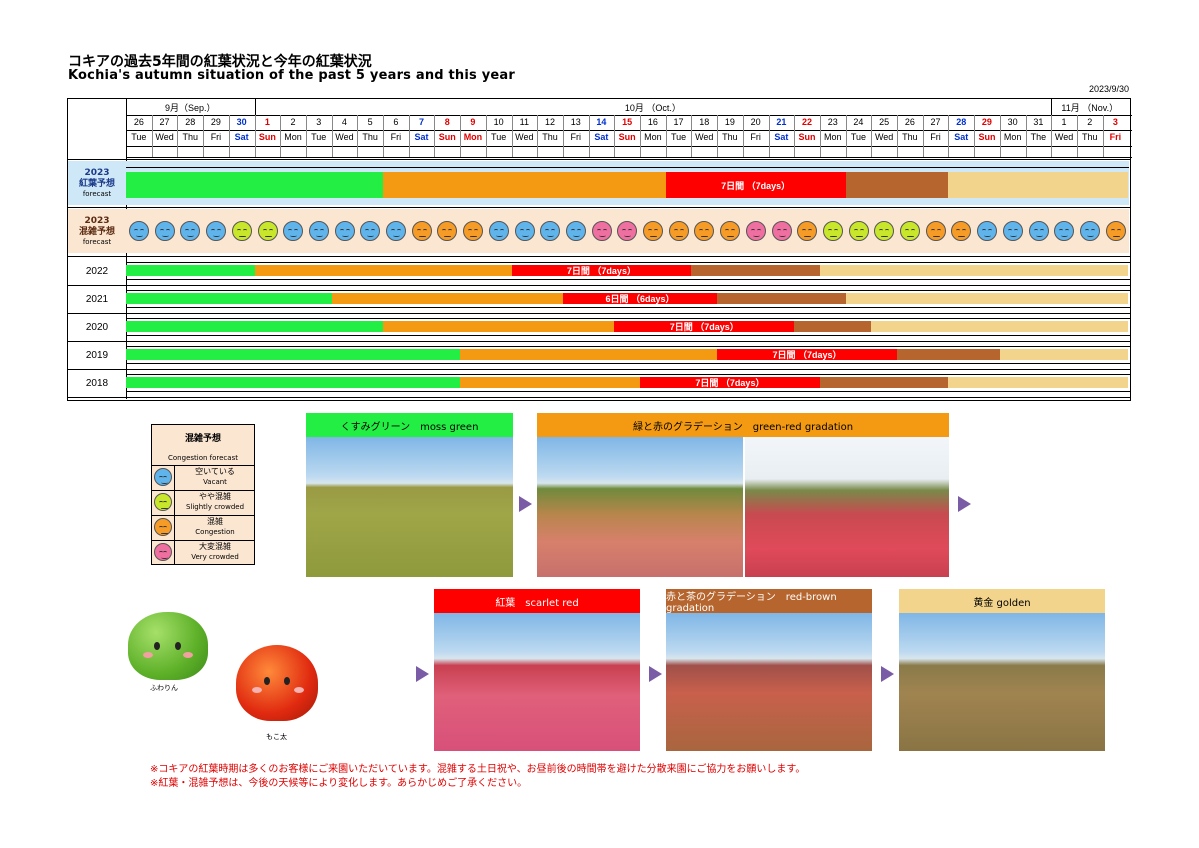 Image resolution: width=1199 pixels, height=848 pixels. What do you see at coordinates (215, 532) in the screenshot?
I see `legend-item-en: Congestion` at bounding box center [215, 532].